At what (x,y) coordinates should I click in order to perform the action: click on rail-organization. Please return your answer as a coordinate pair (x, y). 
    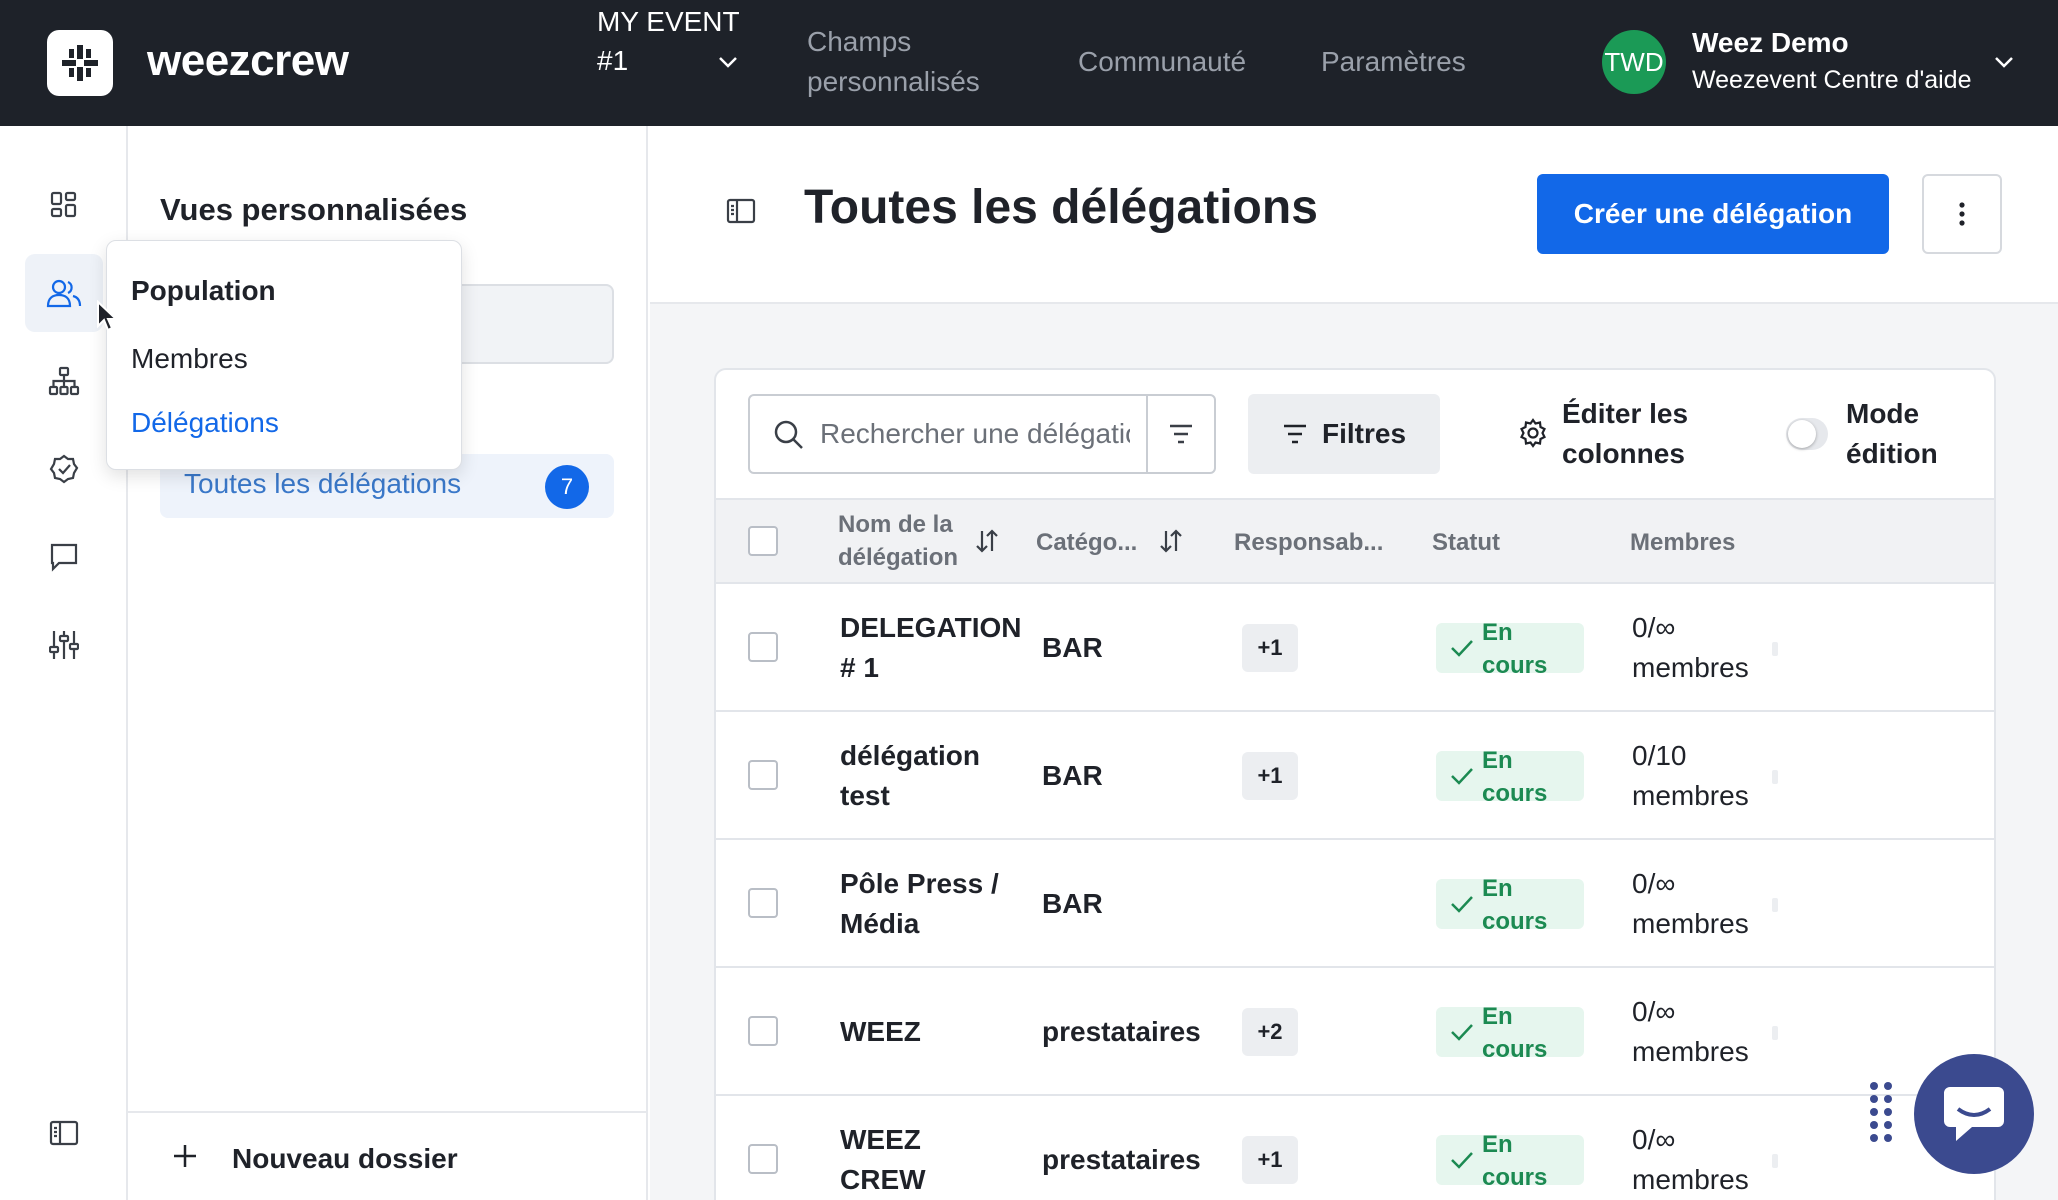
    Looking at the image, I should click on (64, 381).